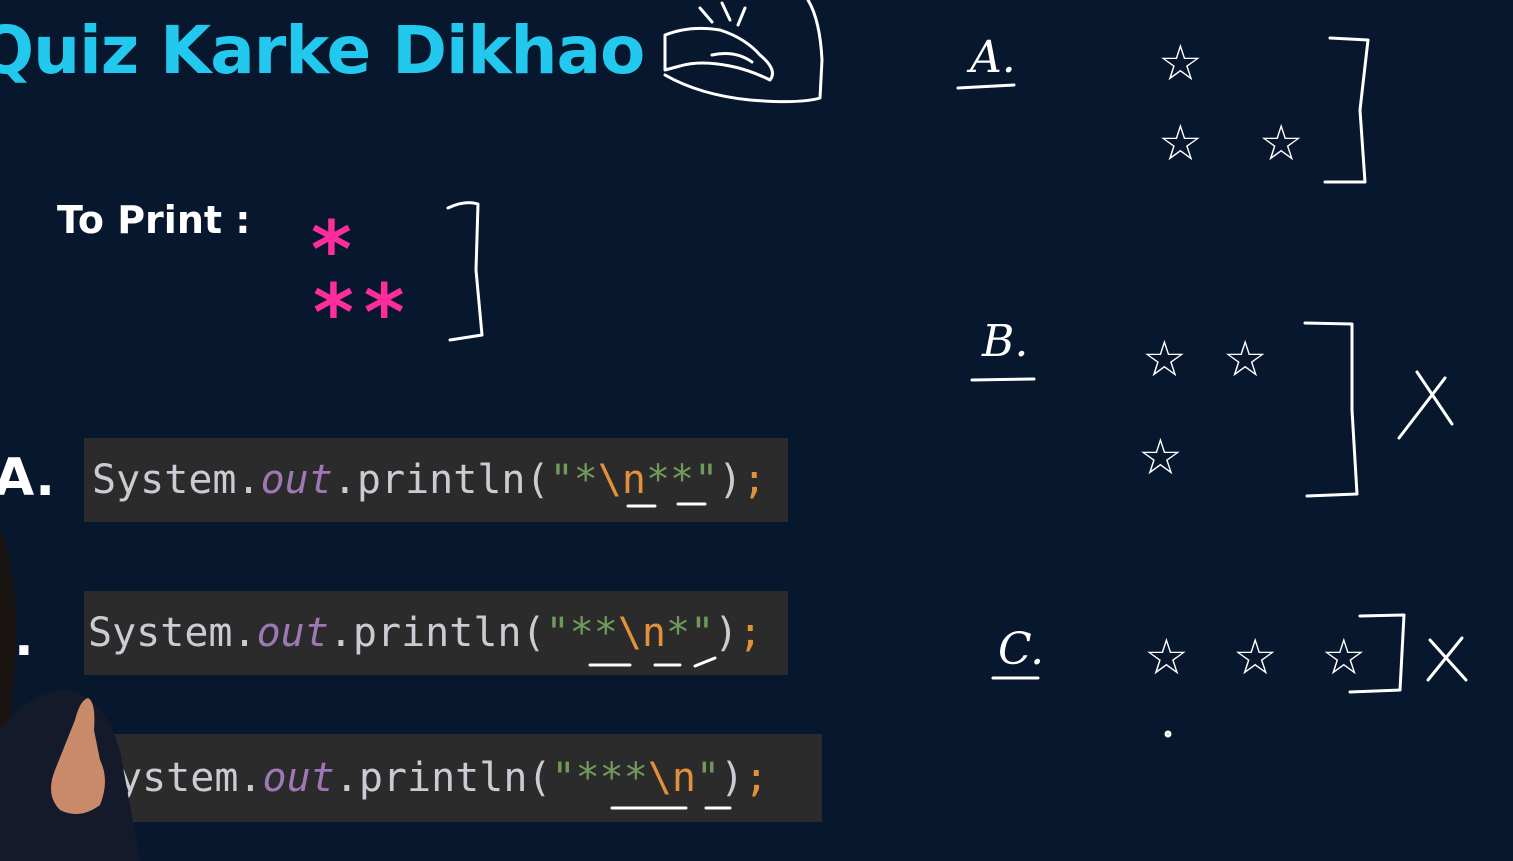 This screenshot has width=1513, height=861. Describe the element at coordinates (1180, 63) in the screenshot. I see `whiteboard-a-row-1: ☆` at that location.